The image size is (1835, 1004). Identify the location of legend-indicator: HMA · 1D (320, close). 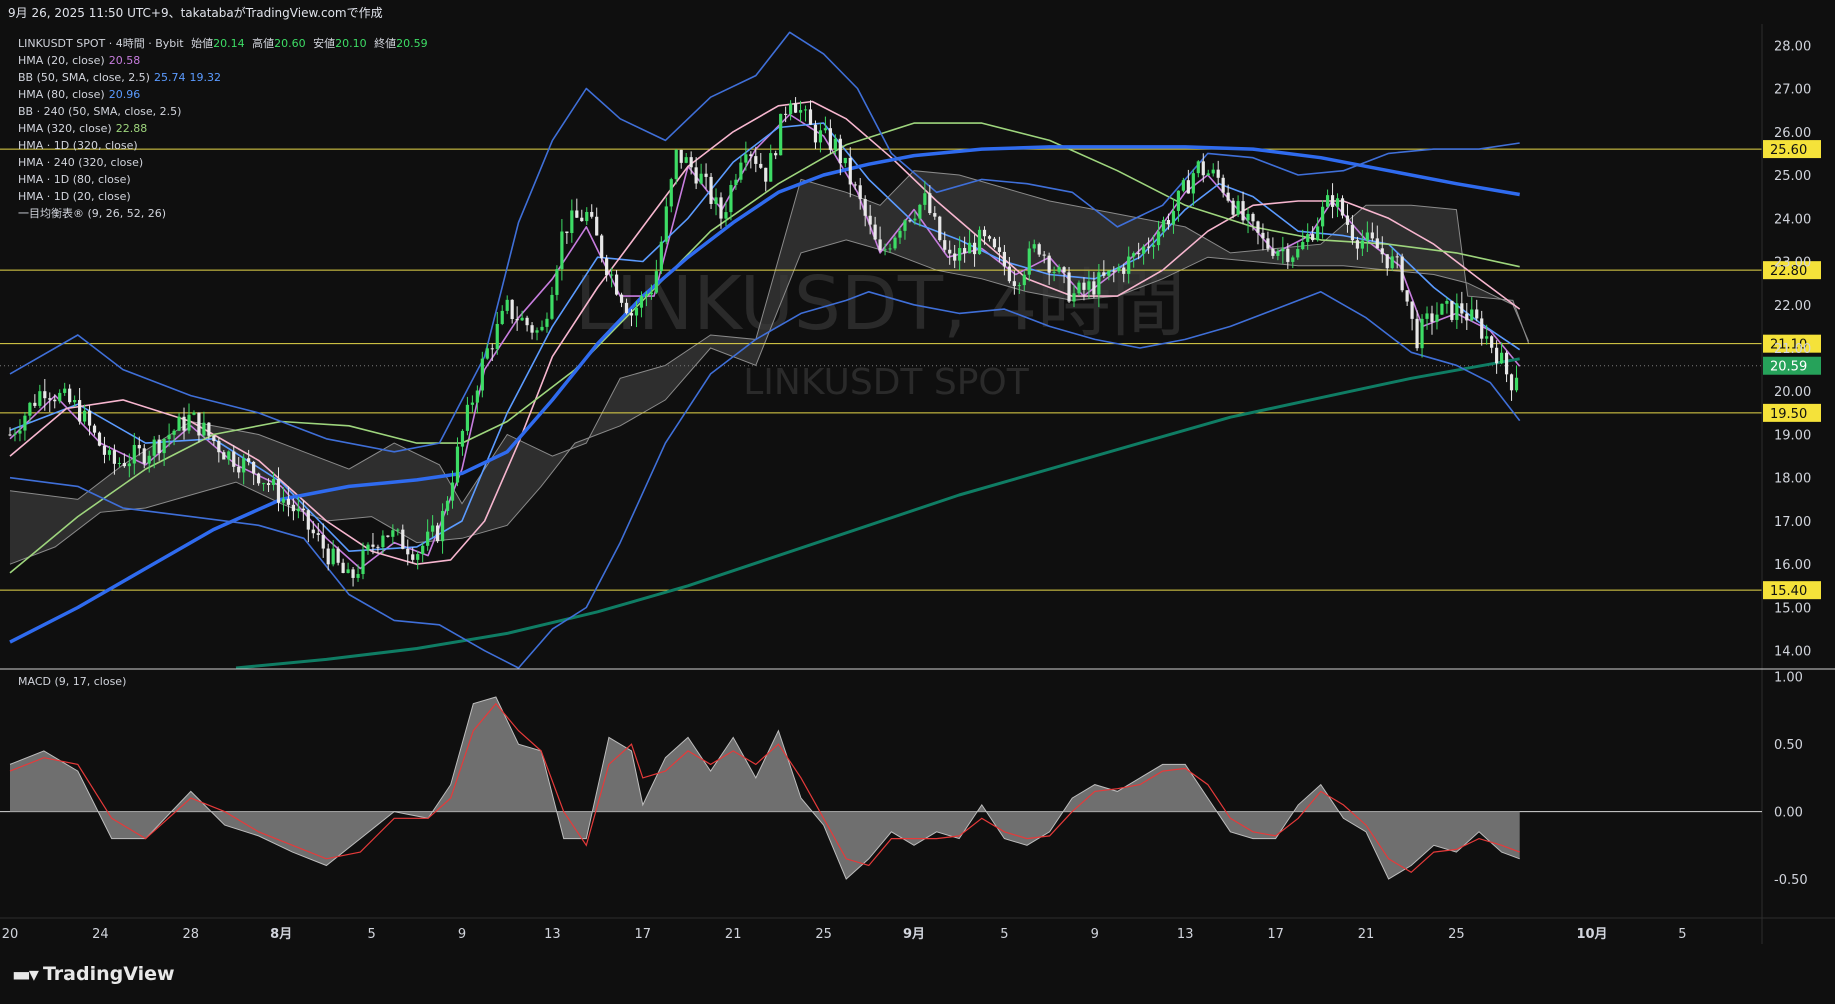
(223, 145).